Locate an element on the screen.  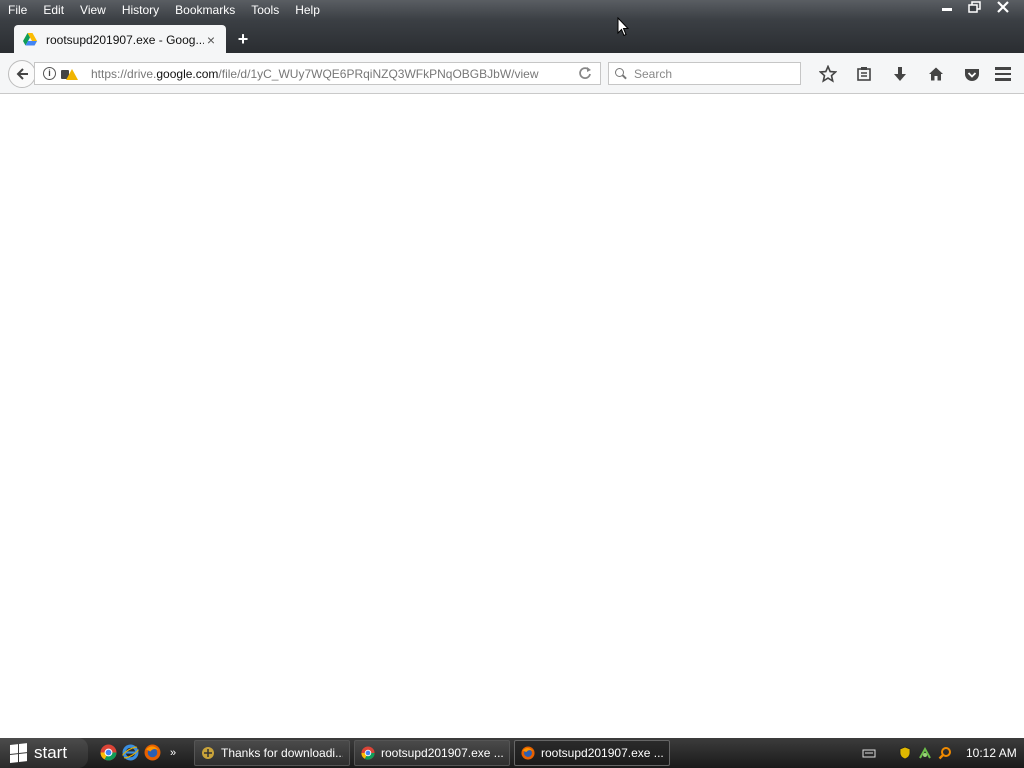
hamburger-menu-button is located at coordinates (1003, 74).